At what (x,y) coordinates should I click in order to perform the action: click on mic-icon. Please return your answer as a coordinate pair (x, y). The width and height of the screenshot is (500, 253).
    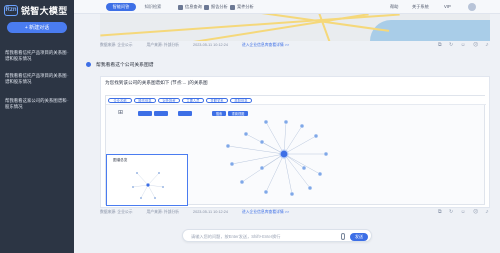
    Looking at the image, I should click on (343, 236).